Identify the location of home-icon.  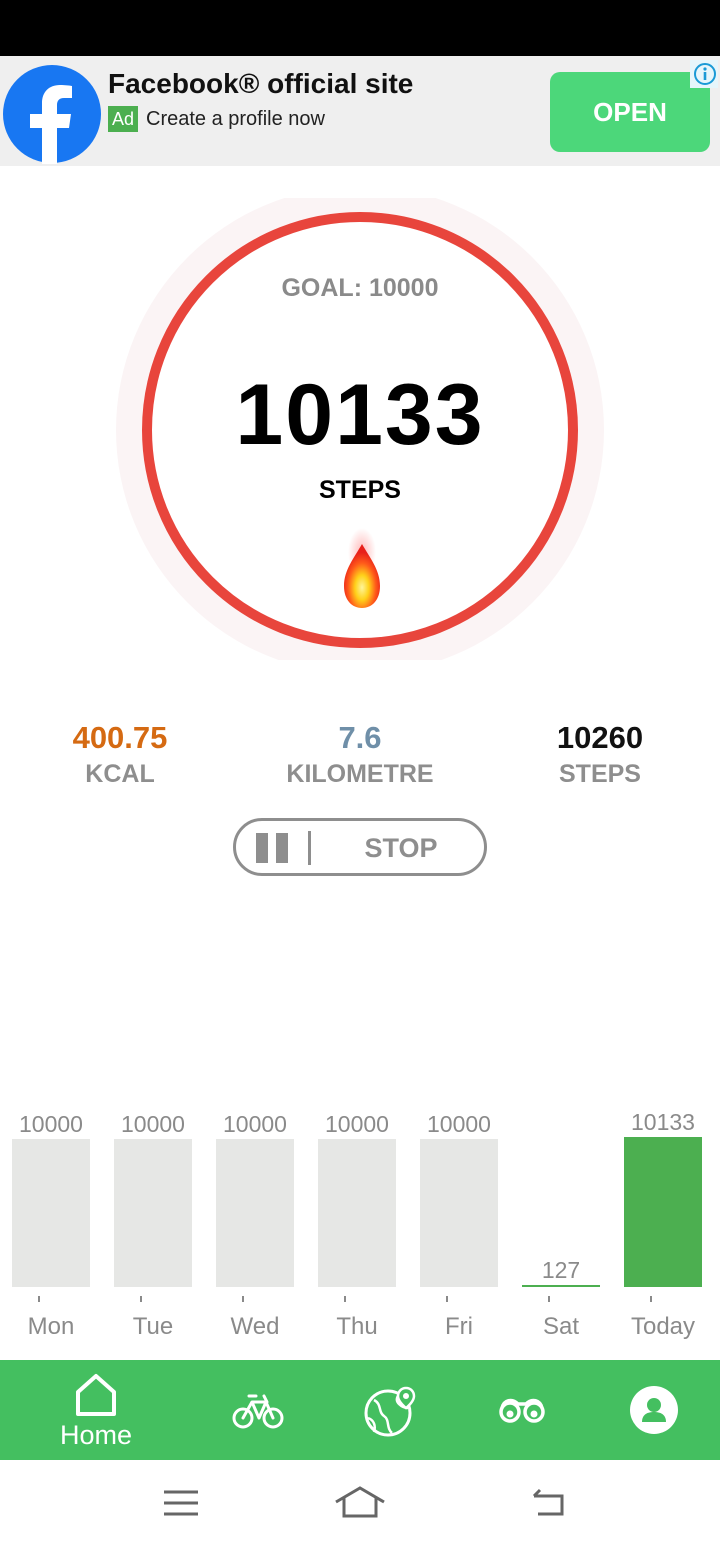
(96, 1395).